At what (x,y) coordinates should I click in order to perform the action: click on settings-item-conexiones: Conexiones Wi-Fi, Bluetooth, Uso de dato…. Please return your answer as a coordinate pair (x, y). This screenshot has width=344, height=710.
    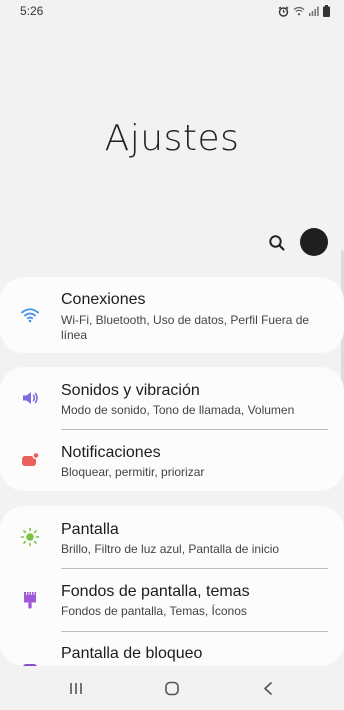
    Looking at the image, I should click on (172, 315).